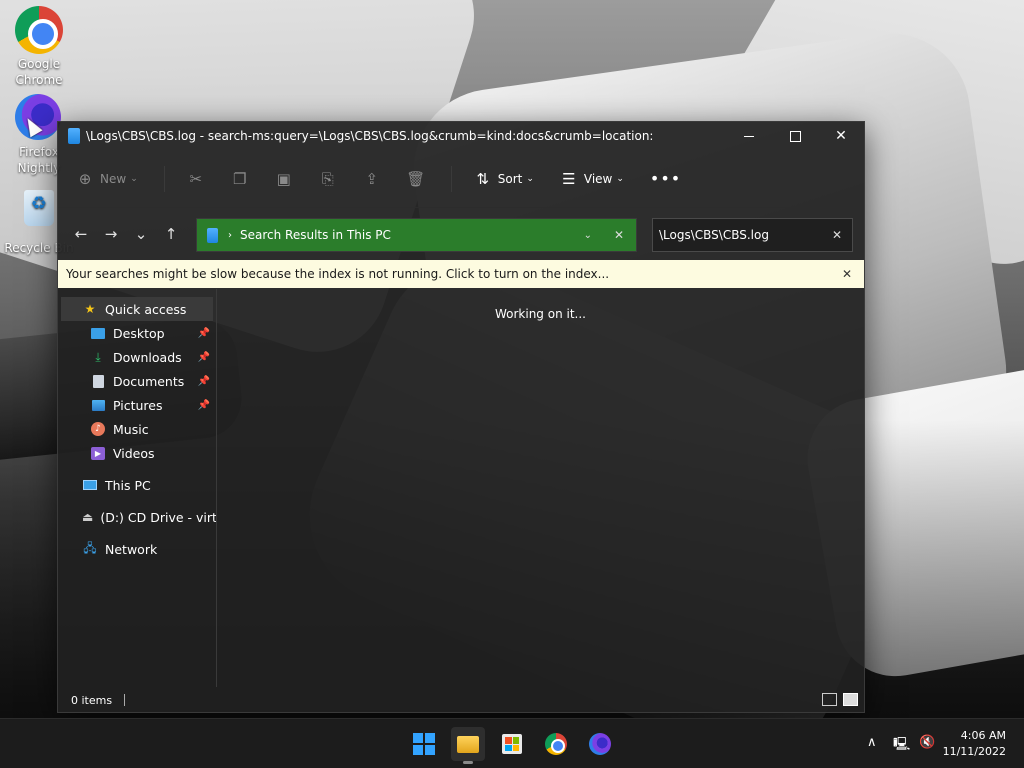  I want to click on nav-item-label: This PC, so click(128, 485).